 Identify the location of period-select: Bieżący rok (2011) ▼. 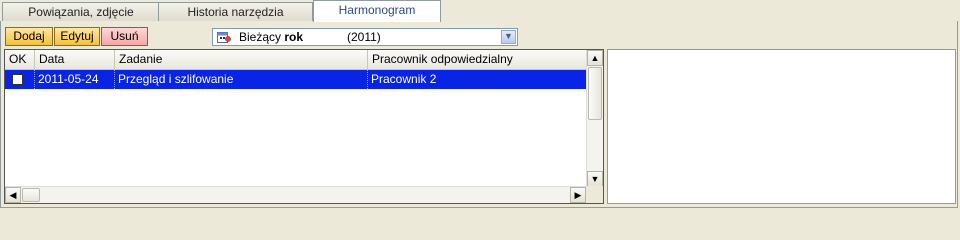
(365, 37).